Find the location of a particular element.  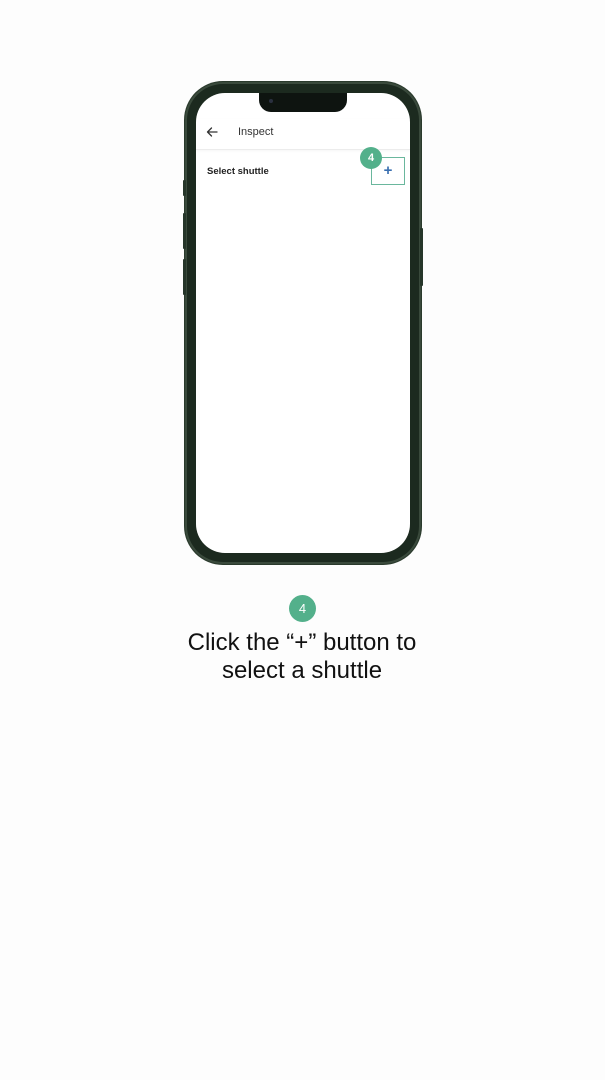

page-title: Inspect is located at coordinates (256, 132).